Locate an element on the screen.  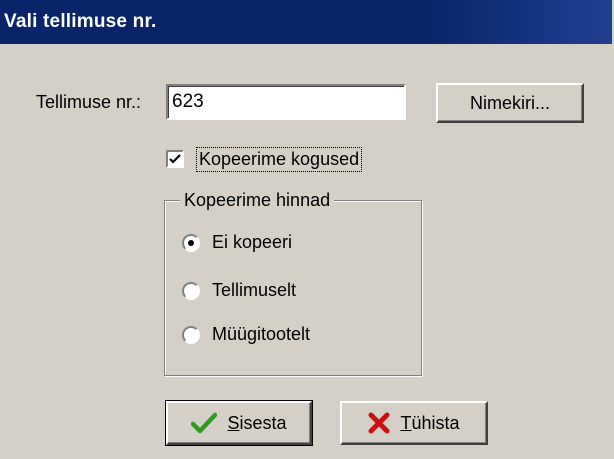
order-number-input is located at coordinates (286, 102).